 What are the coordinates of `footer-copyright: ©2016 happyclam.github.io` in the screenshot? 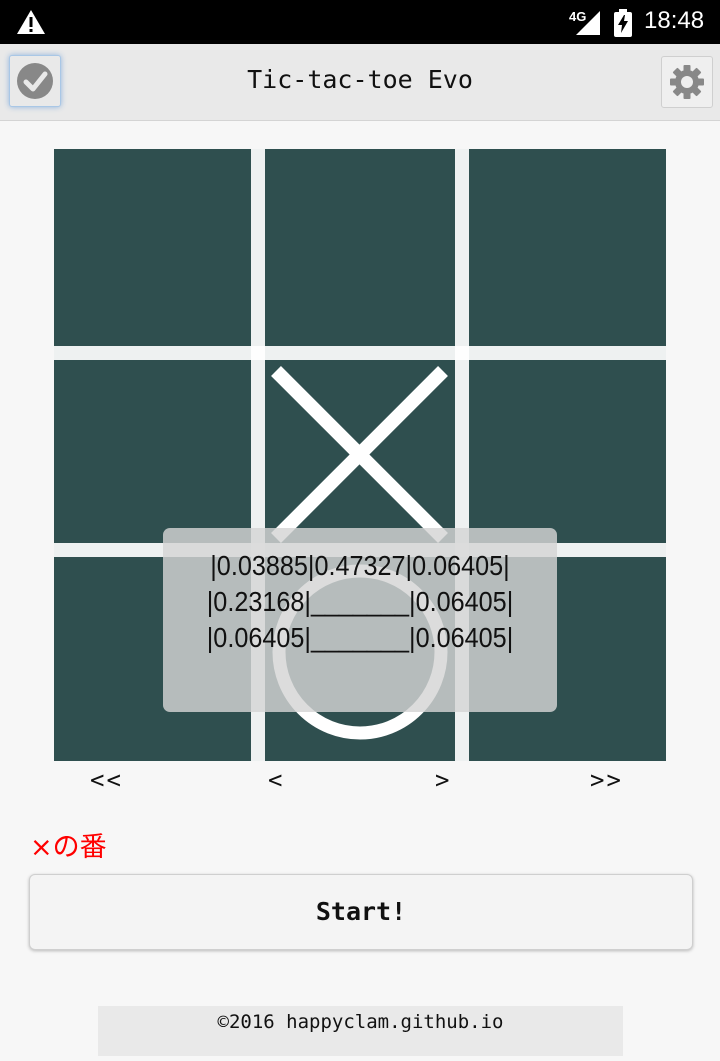 It's located at (360, 1031).